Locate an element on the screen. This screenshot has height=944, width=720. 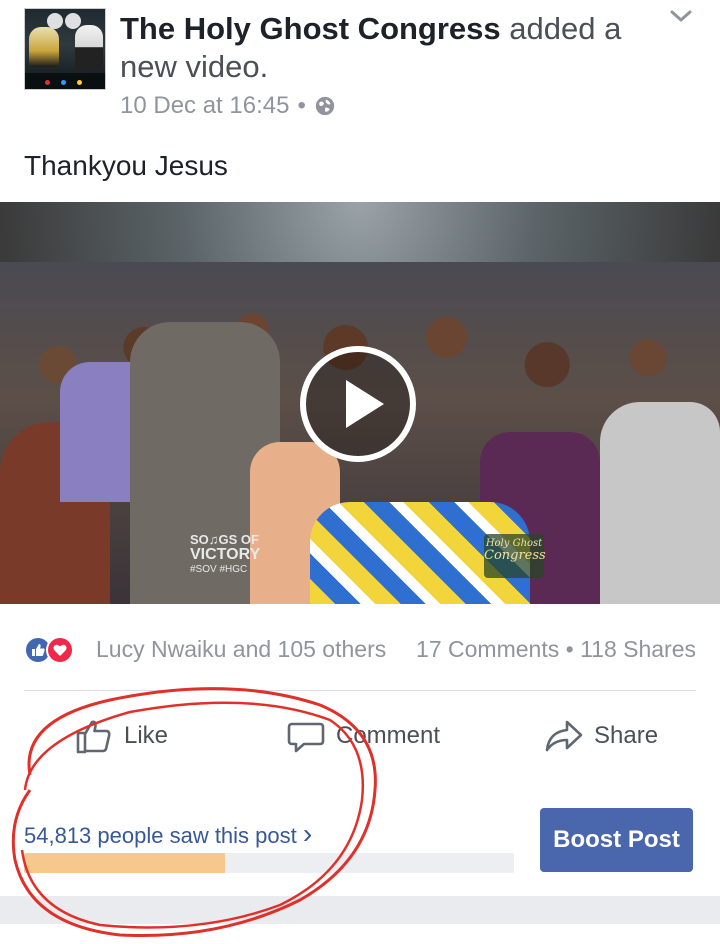
chevron-down-icon is located at coordinates (681, 16).